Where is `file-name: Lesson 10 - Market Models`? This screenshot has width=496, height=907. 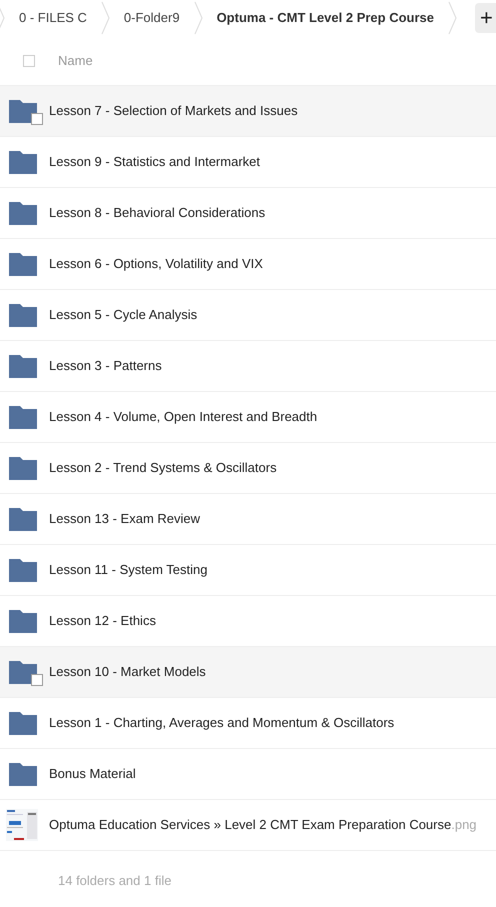
file-name: Lesson 10 - Market Models is located at coordinates (127, 672).